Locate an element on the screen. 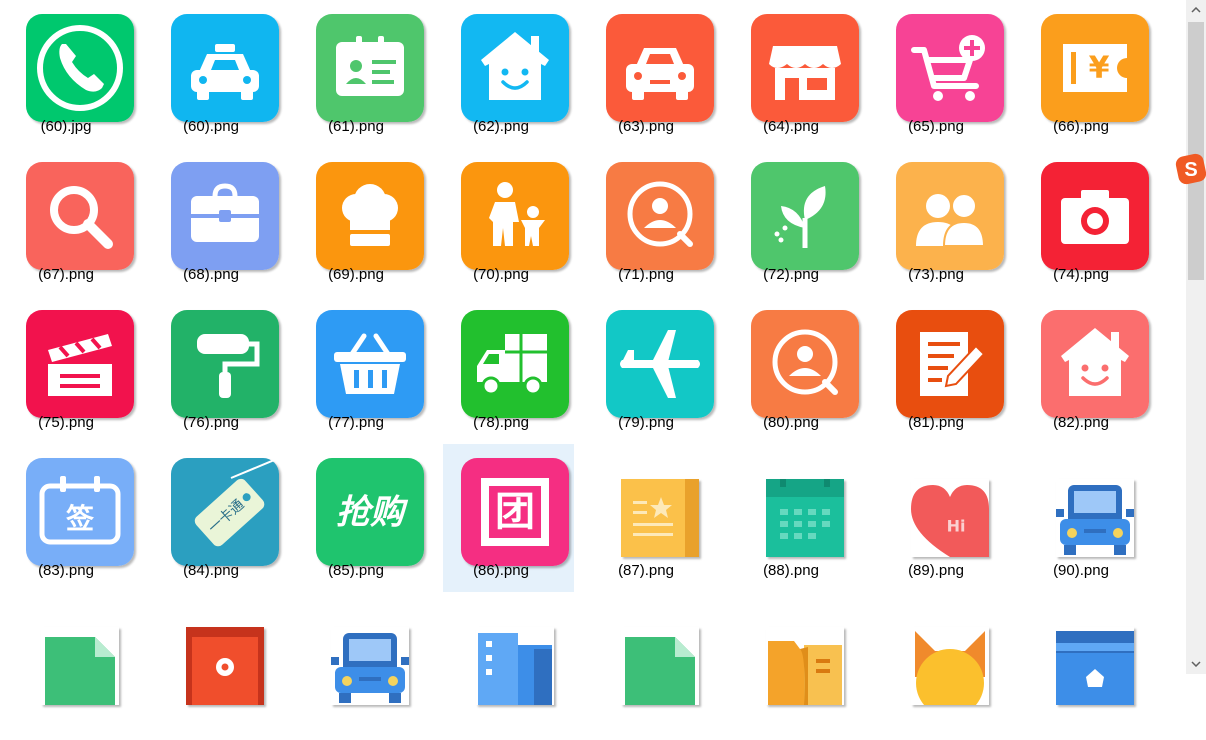 The width and height of the screenshot is (1206, 740). file-name-label: (65).png is located at coordinates (936, 126).